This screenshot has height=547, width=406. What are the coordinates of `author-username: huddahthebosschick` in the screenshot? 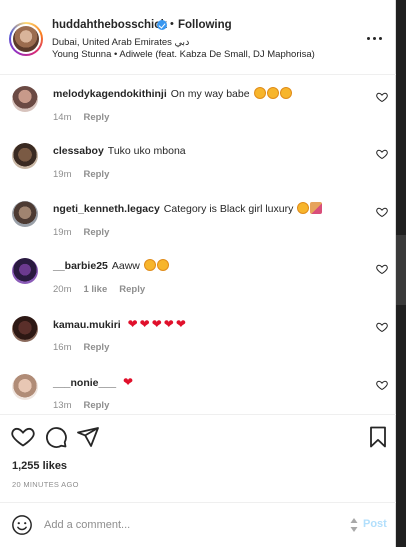 It's located at (109, 25).